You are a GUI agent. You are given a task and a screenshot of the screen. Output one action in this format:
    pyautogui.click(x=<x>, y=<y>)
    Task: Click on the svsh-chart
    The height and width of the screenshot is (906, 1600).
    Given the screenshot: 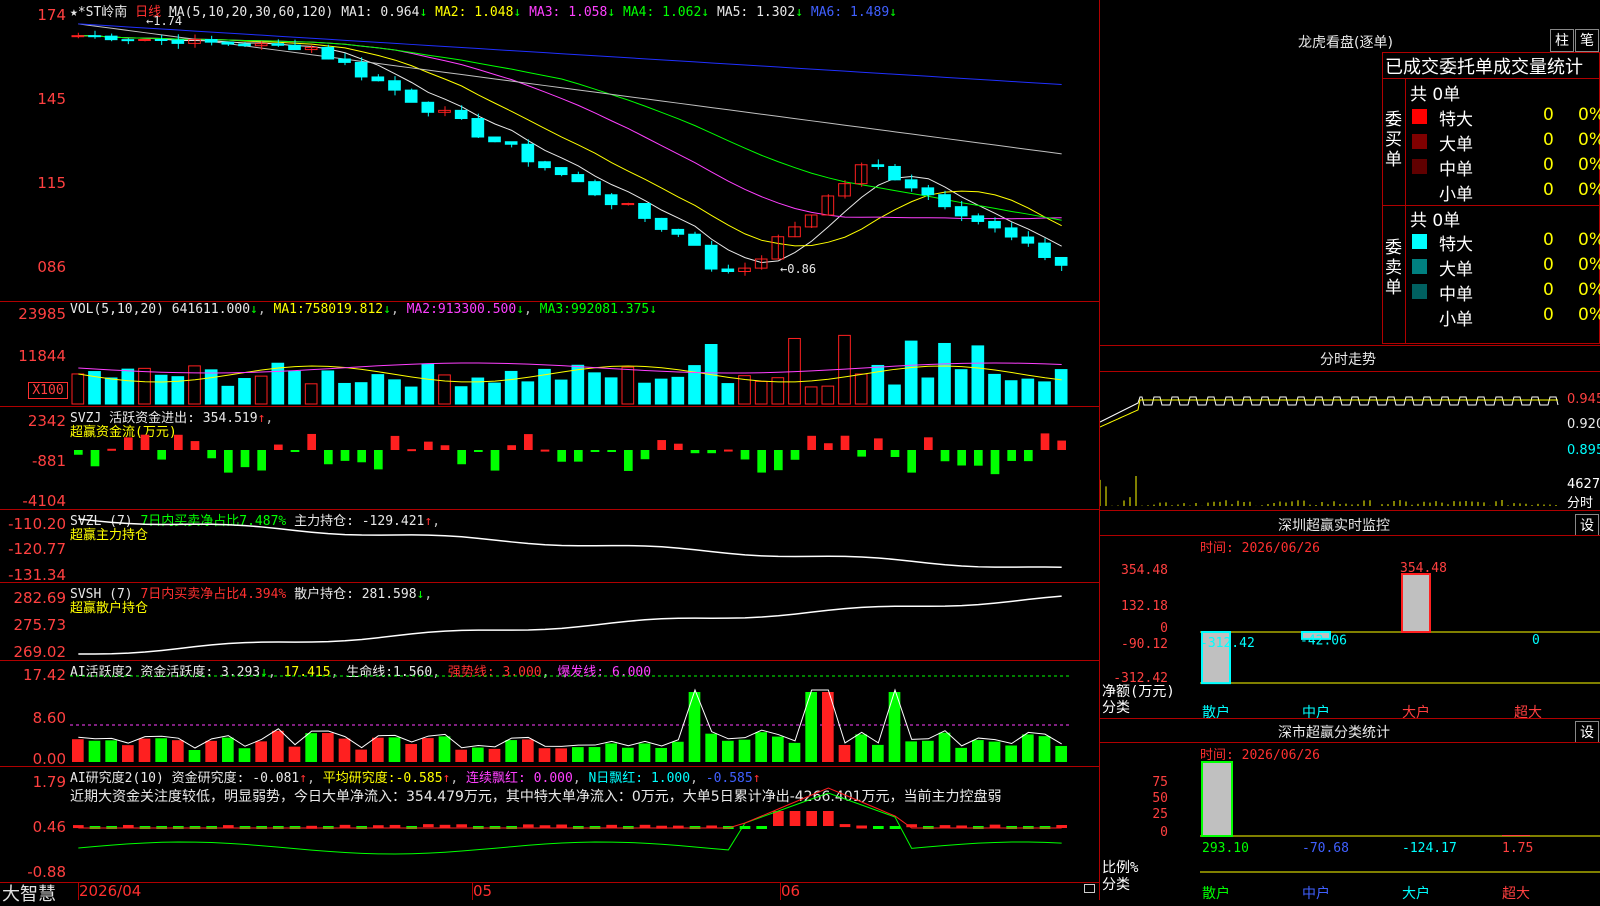 What is the action you would take?
    pyautogui.click(x=584, y=621)
    